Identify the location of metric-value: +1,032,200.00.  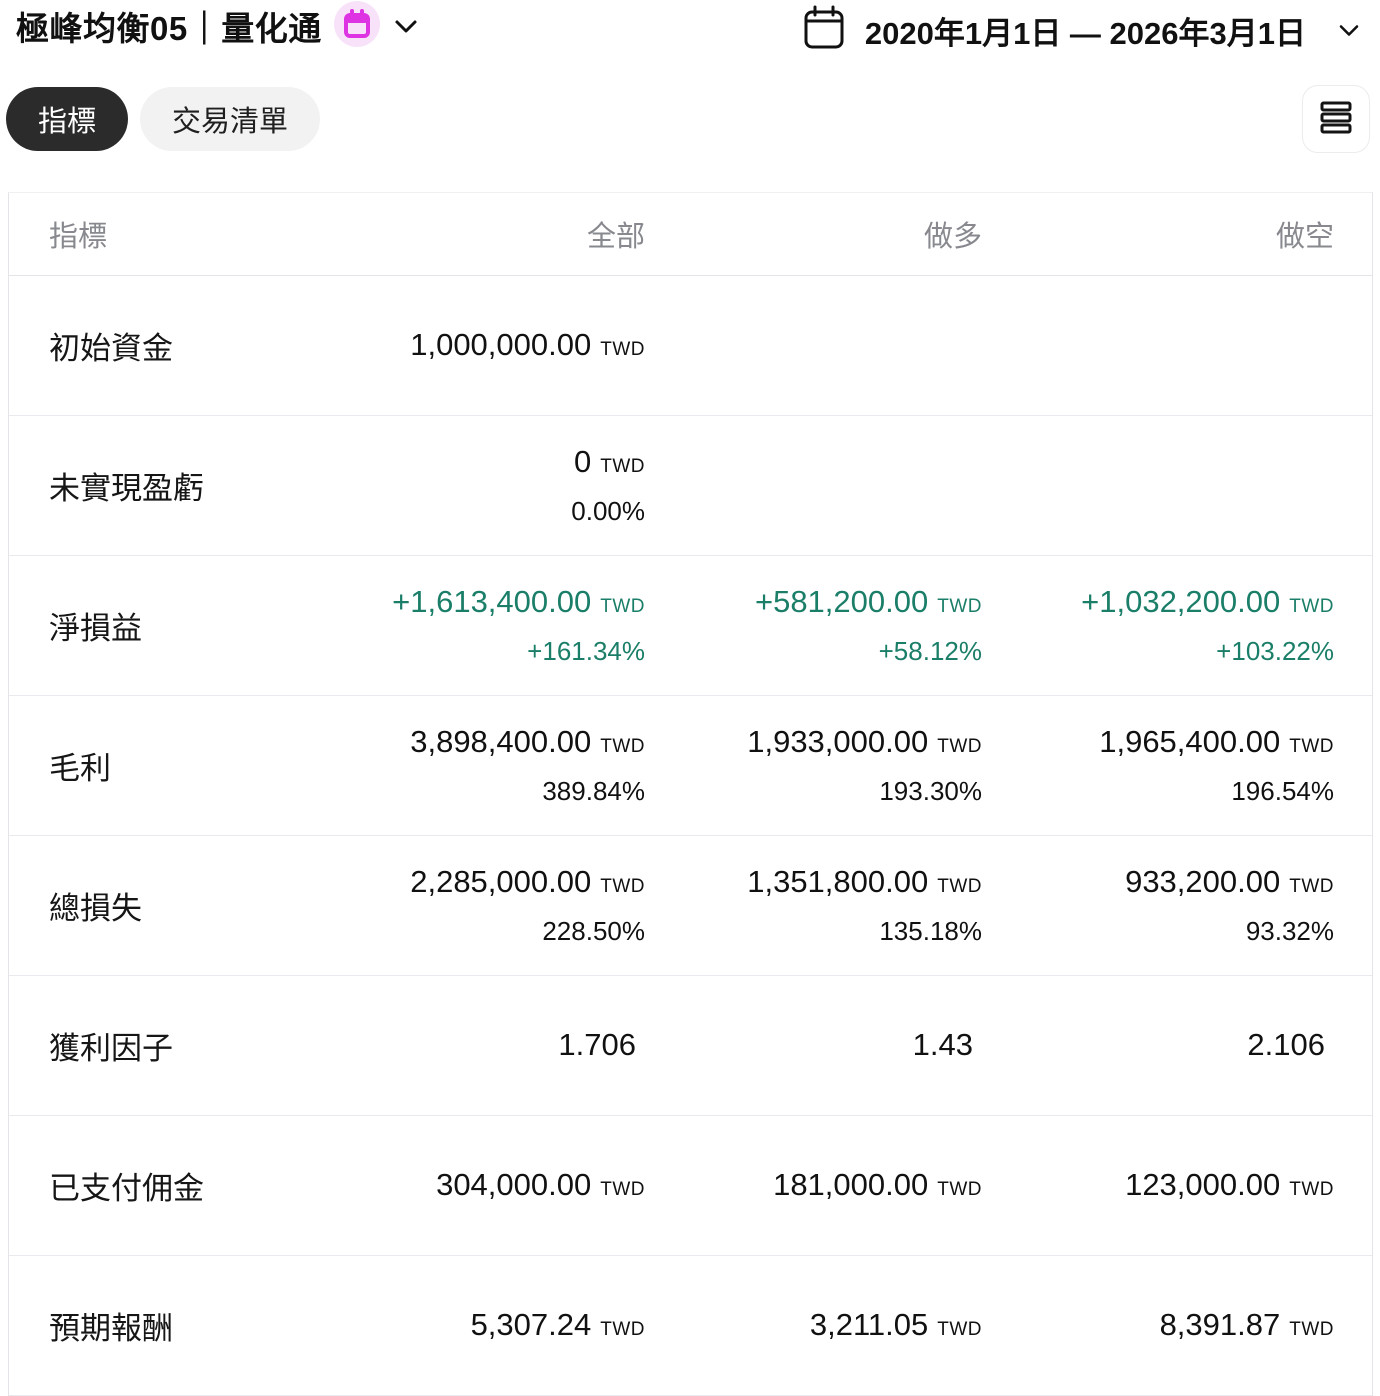
(1181, 601).